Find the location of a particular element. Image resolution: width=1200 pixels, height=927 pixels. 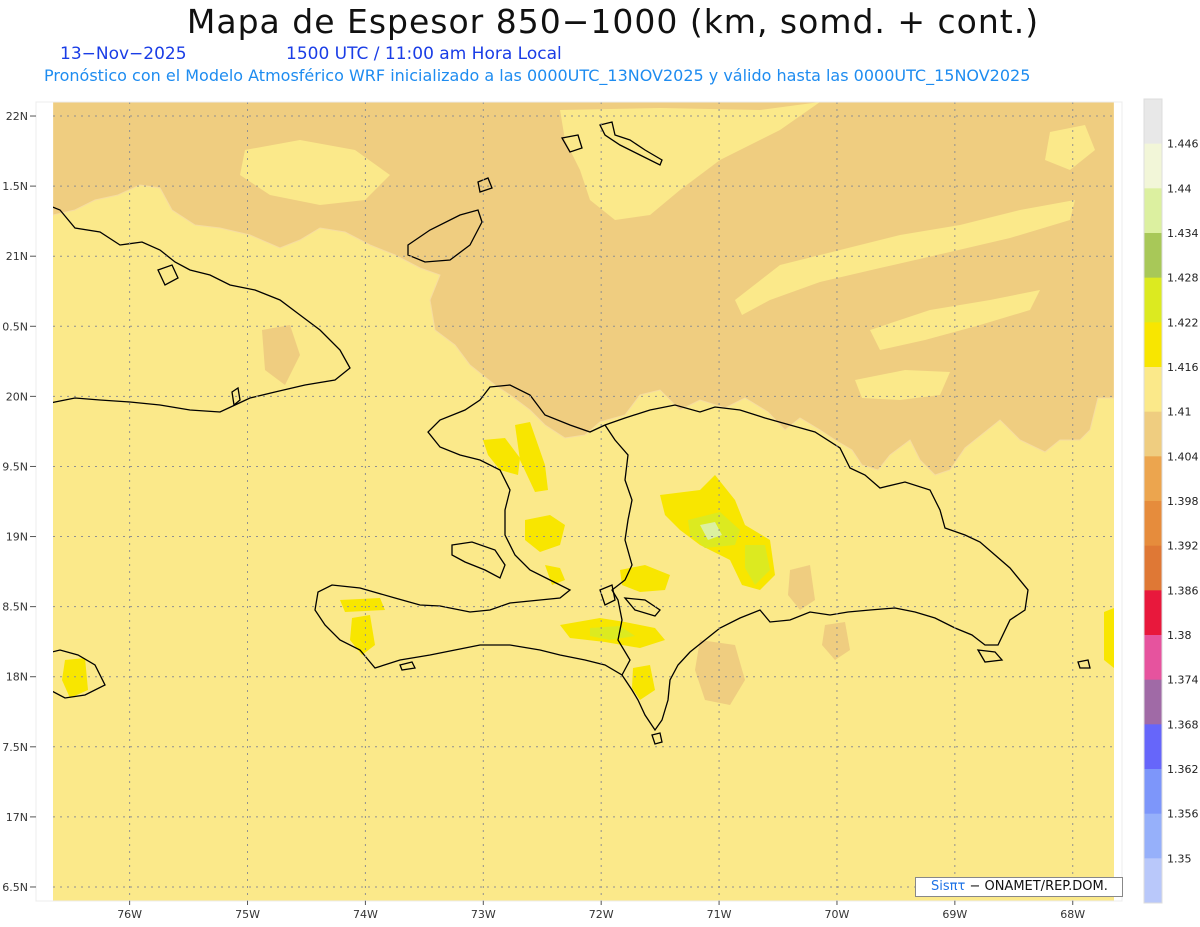

x-tick-label-6: 70W is located at coordinates (837, 914).